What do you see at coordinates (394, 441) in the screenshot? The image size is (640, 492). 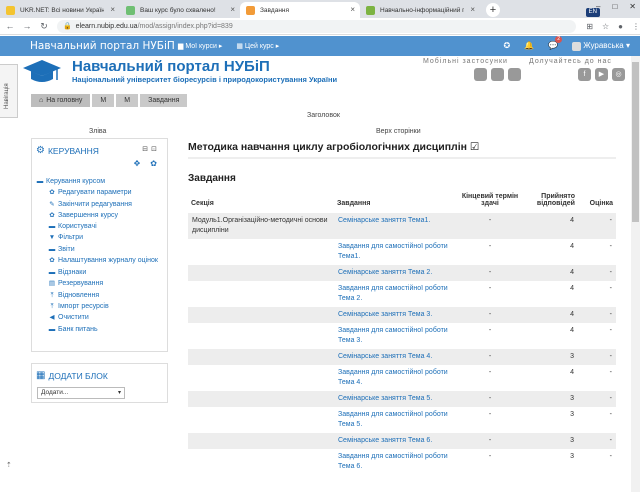 I see `assignment-link: Семінарське заняття Тема 6.` at bounding box center [394, 441].